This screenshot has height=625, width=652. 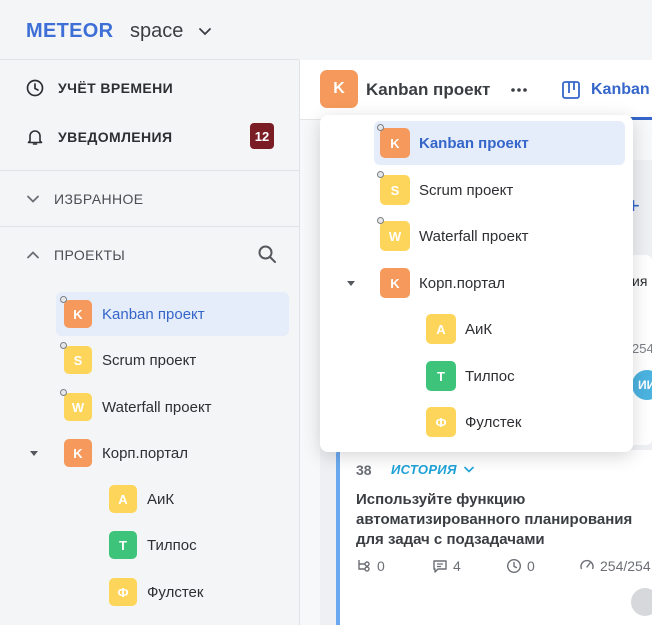 I want to click on workspace-name: space, so click(x=156, y=31).